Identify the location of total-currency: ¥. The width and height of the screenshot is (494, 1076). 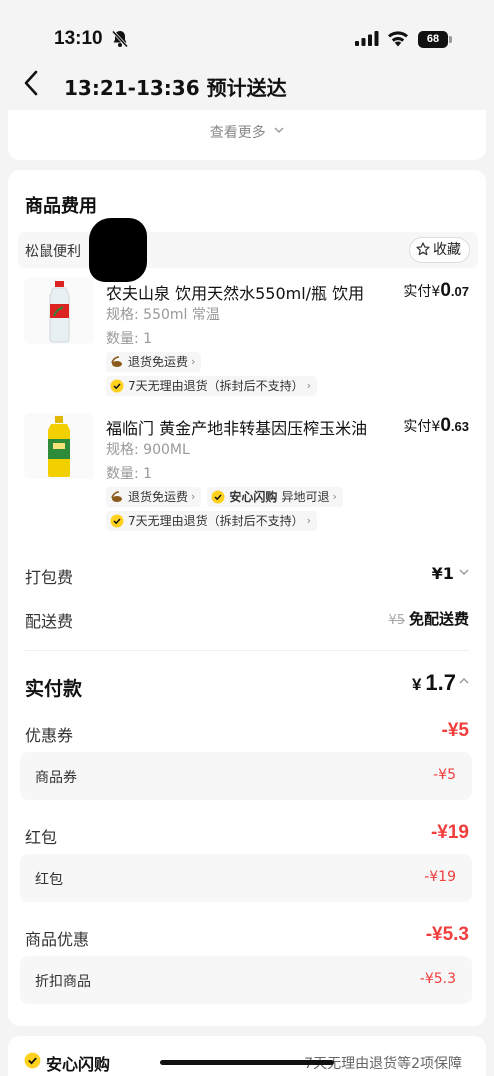
(416, 684).